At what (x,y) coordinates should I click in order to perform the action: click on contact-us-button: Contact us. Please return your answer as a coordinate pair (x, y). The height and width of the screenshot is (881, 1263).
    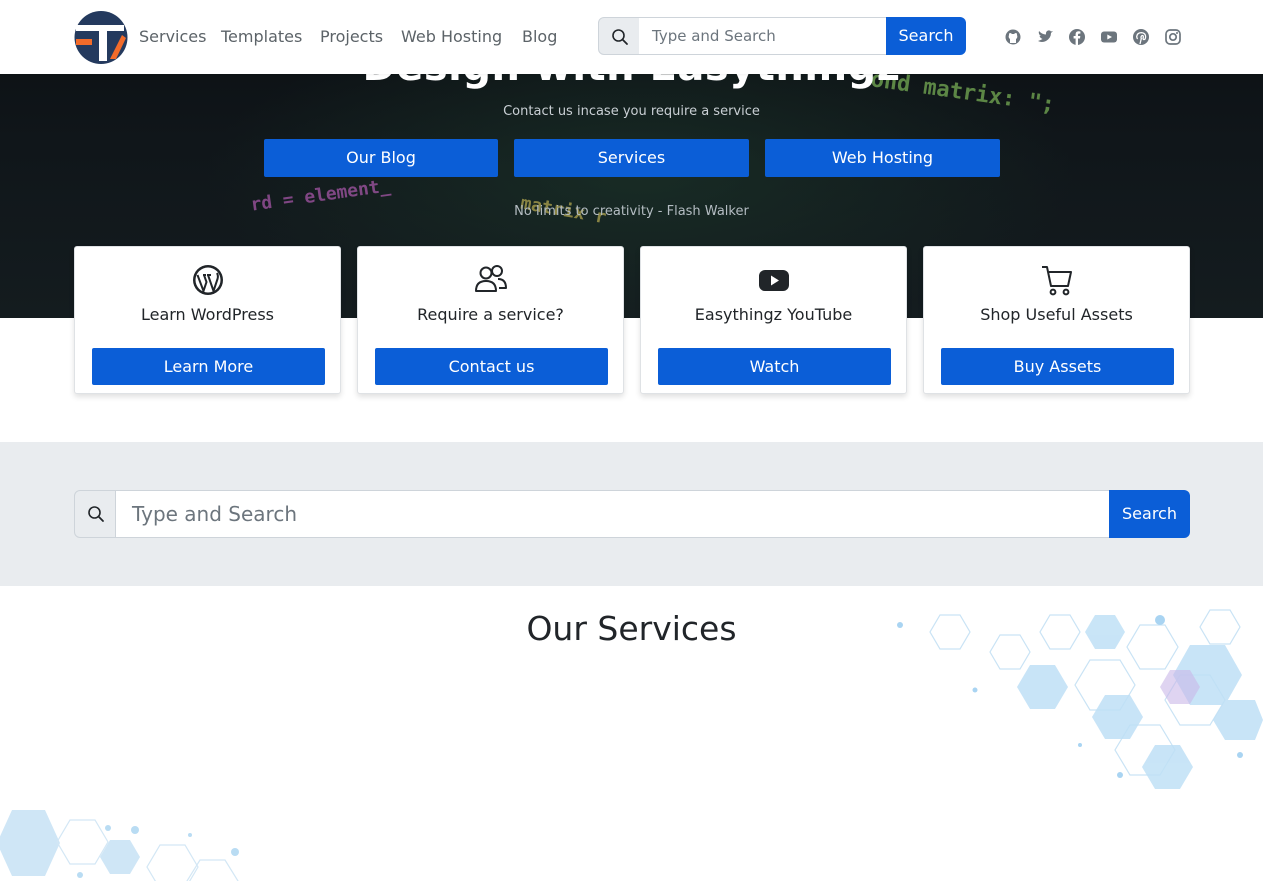
    Looking at the image, I should click on (491, 366).